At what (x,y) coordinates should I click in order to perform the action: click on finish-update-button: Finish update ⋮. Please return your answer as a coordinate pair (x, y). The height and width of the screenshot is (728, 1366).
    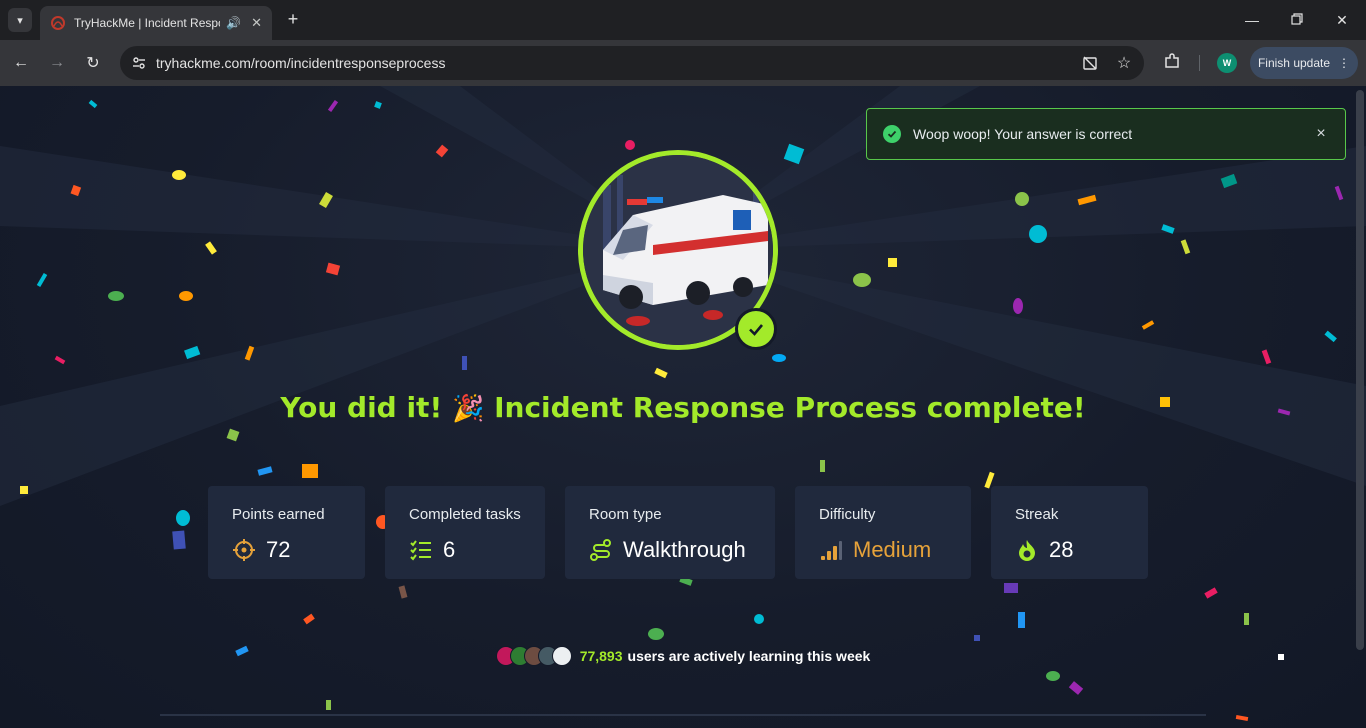
    Looking at the image, I should click on (1304, 63).